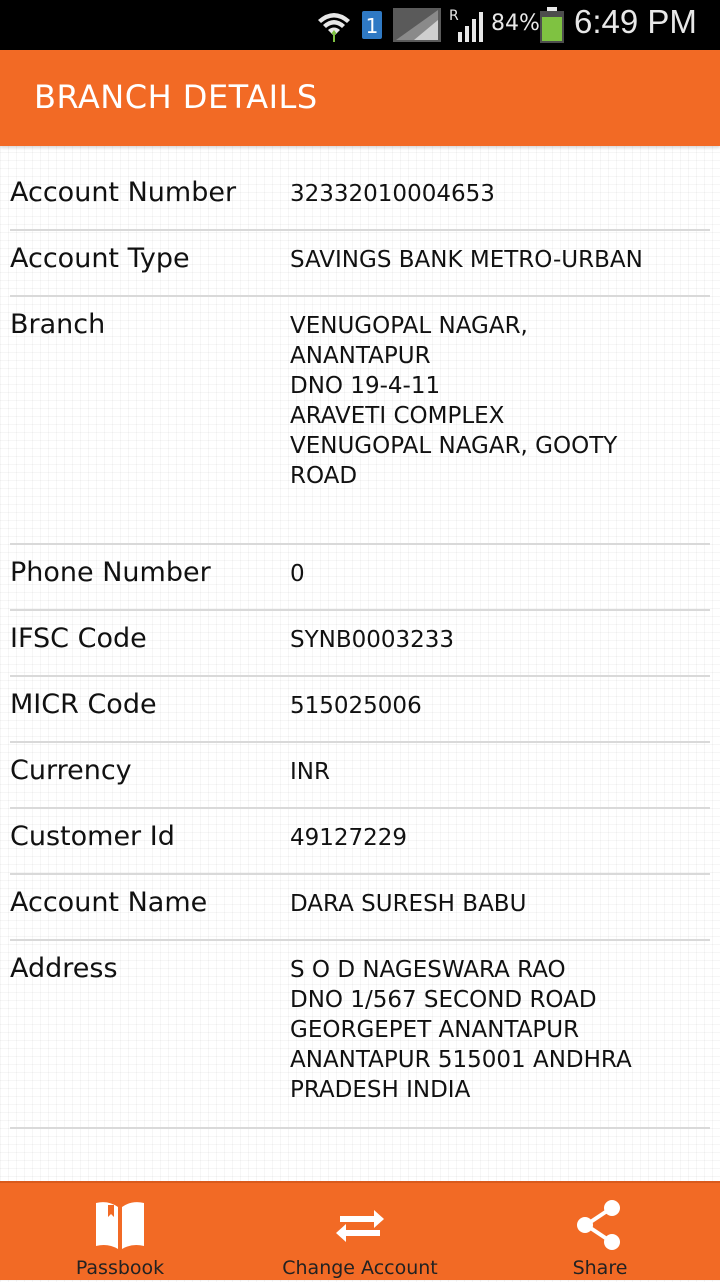 This screenshot has height=1282, width=720. I want to click on detail-row-account-name: Account Name DARA SURESH BABU, so click(360, 908).